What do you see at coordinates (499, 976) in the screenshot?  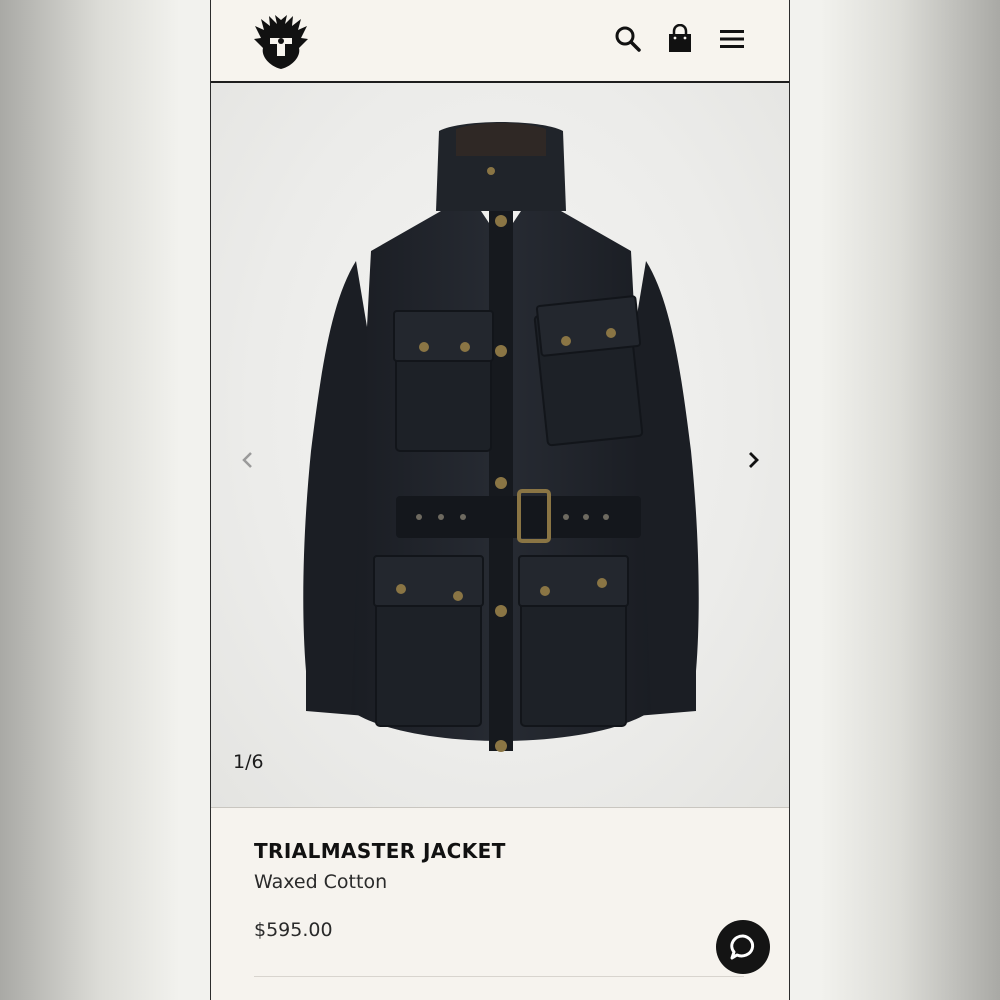 I see `divider` at bounding box center [499, 976].